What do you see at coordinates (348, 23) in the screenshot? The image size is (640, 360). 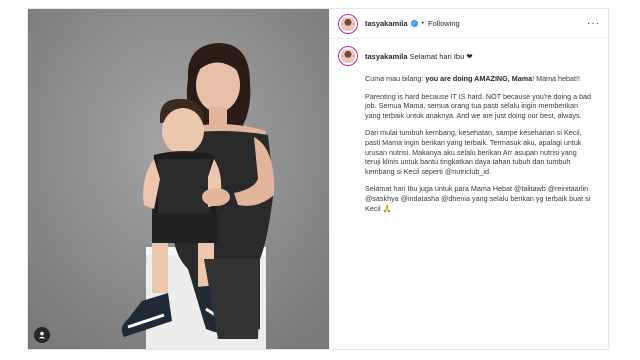 I see `avatar` at bounding box center [348, 23].